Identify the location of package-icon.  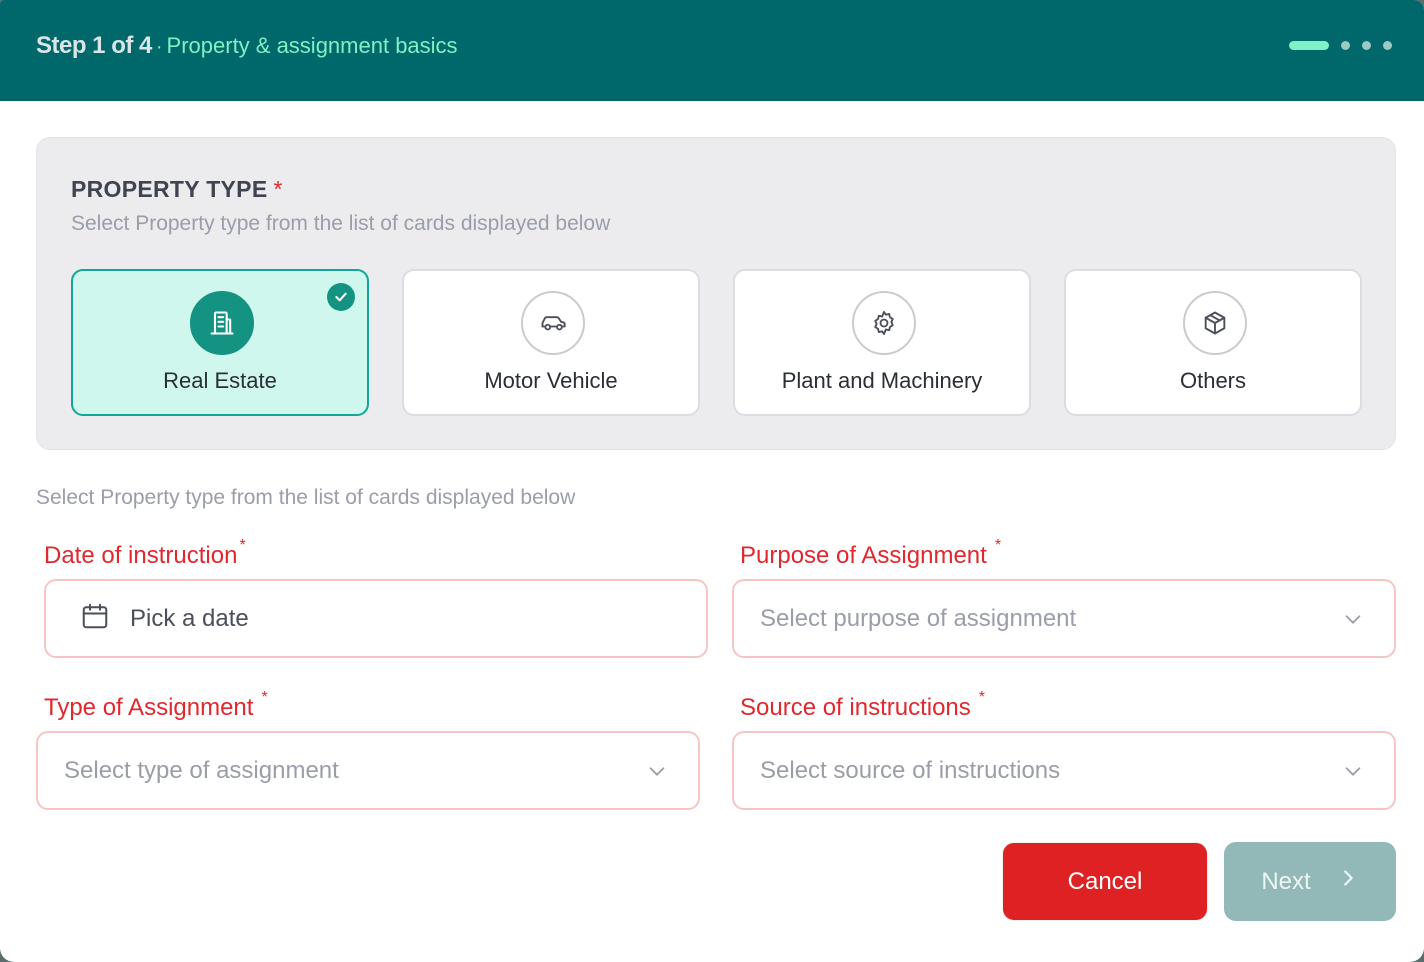
(1215, 323).